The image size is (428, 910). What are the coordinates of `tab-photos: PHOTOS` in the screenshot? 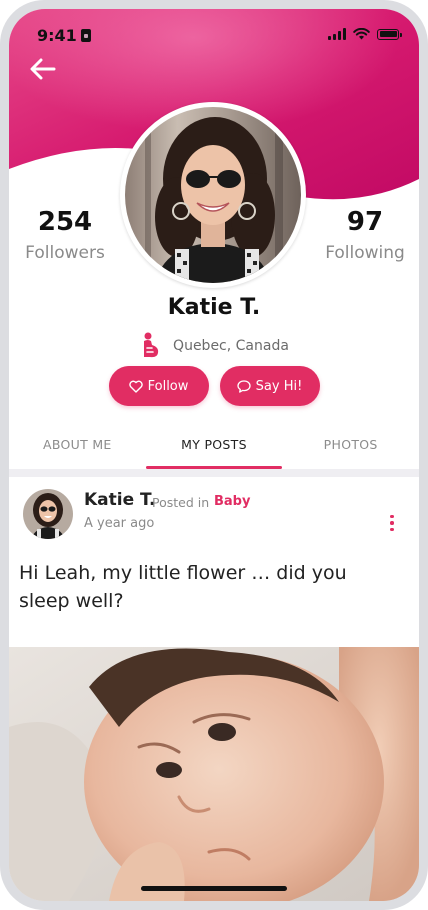 It's located at (350, 449).